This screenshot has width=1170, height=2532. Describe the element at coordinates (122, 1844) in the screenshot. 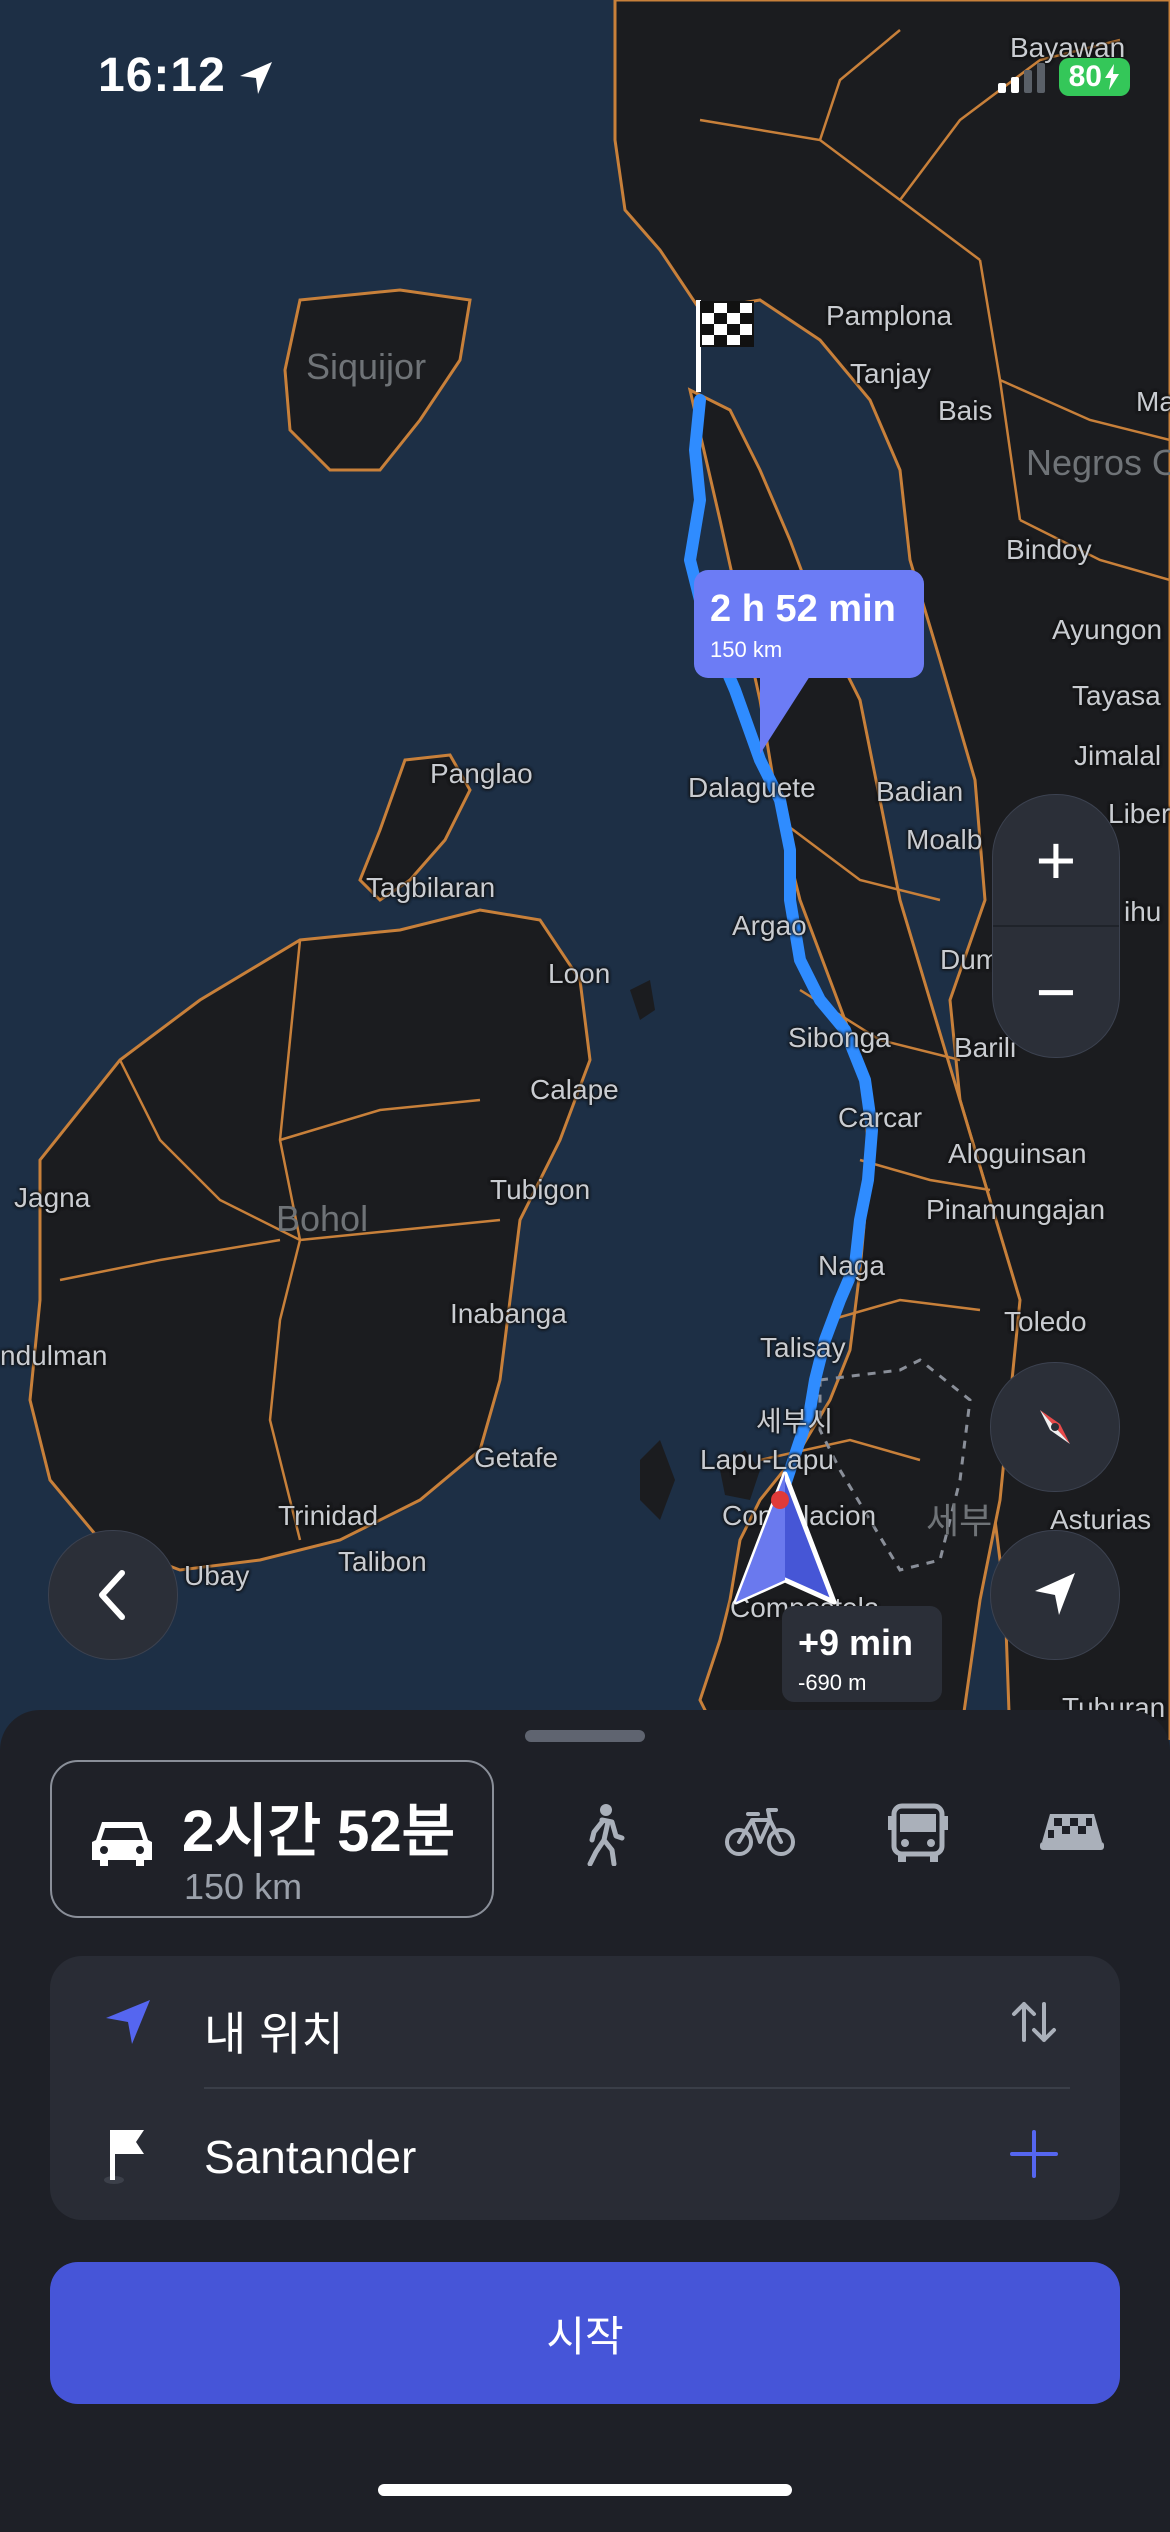

I see `car-icon` at that location.